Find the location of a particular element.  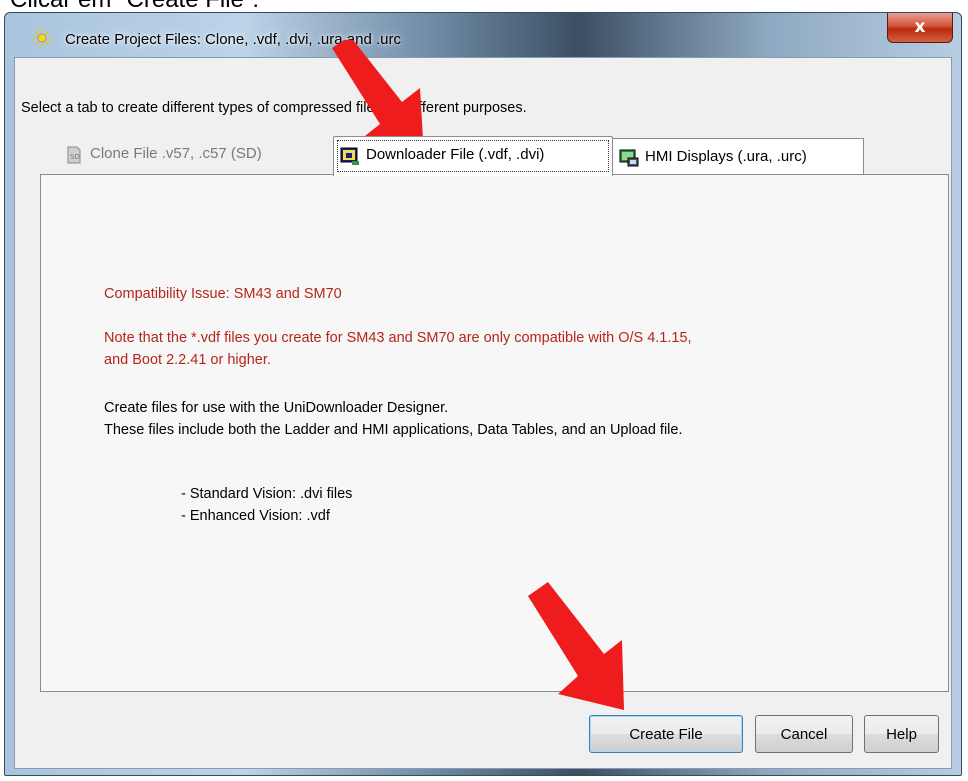

list-item: - Standard Vision: .dvi files is located at coordinates (267, 494).